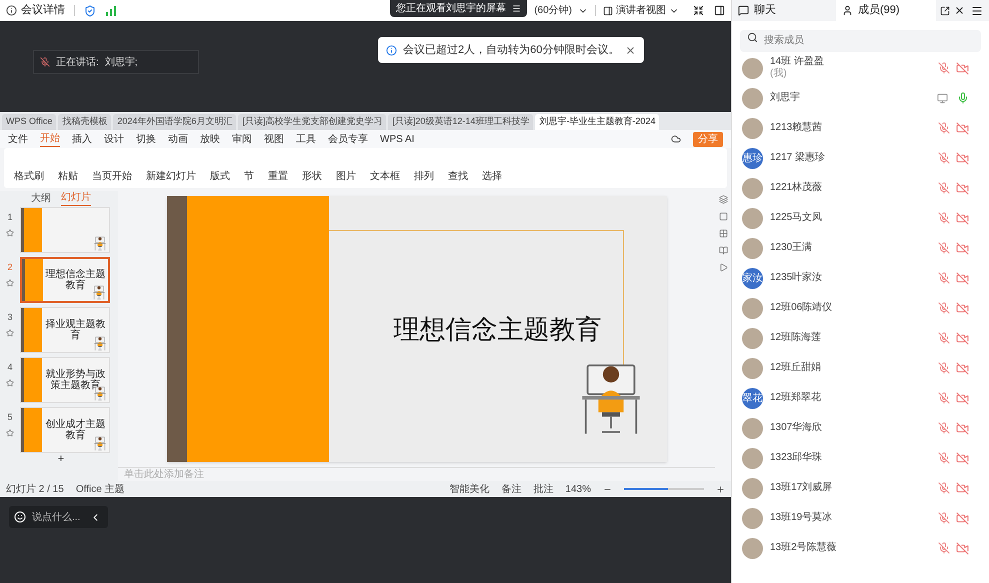 The height and width of the screenshot is (583, 989). Describe the element at coordinates (312, 176) in the screenshot. I see `ribbon-command: 形状` at that location.